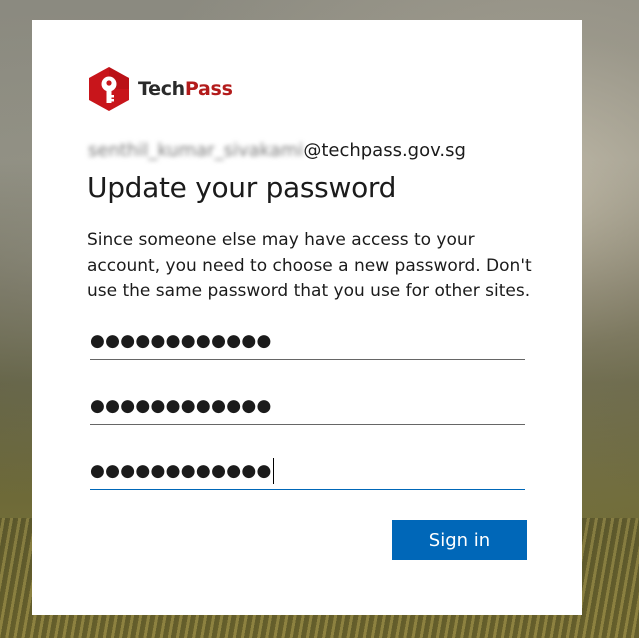  What do you see at coordinates (181, 406) in the screenshot?
I see `new-password-value: ●●●●●●●●●●●●` at bounding box center [181, 406].